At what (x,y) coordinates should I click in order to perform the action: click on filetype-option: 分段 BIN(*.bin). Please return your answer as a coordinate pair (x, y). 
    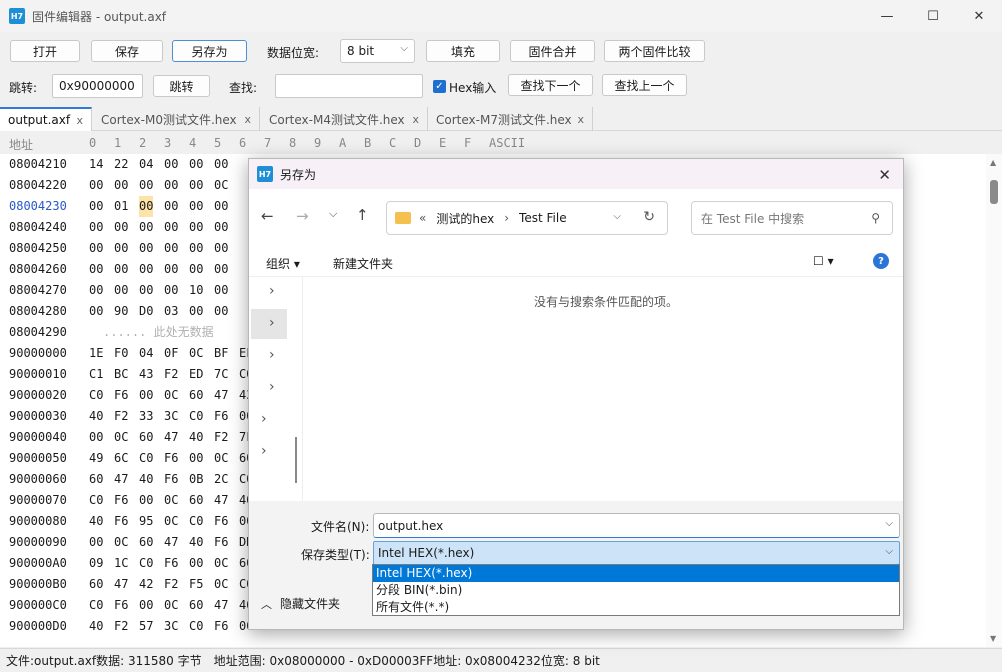
    Looking at the image, I should click on (636, 590).